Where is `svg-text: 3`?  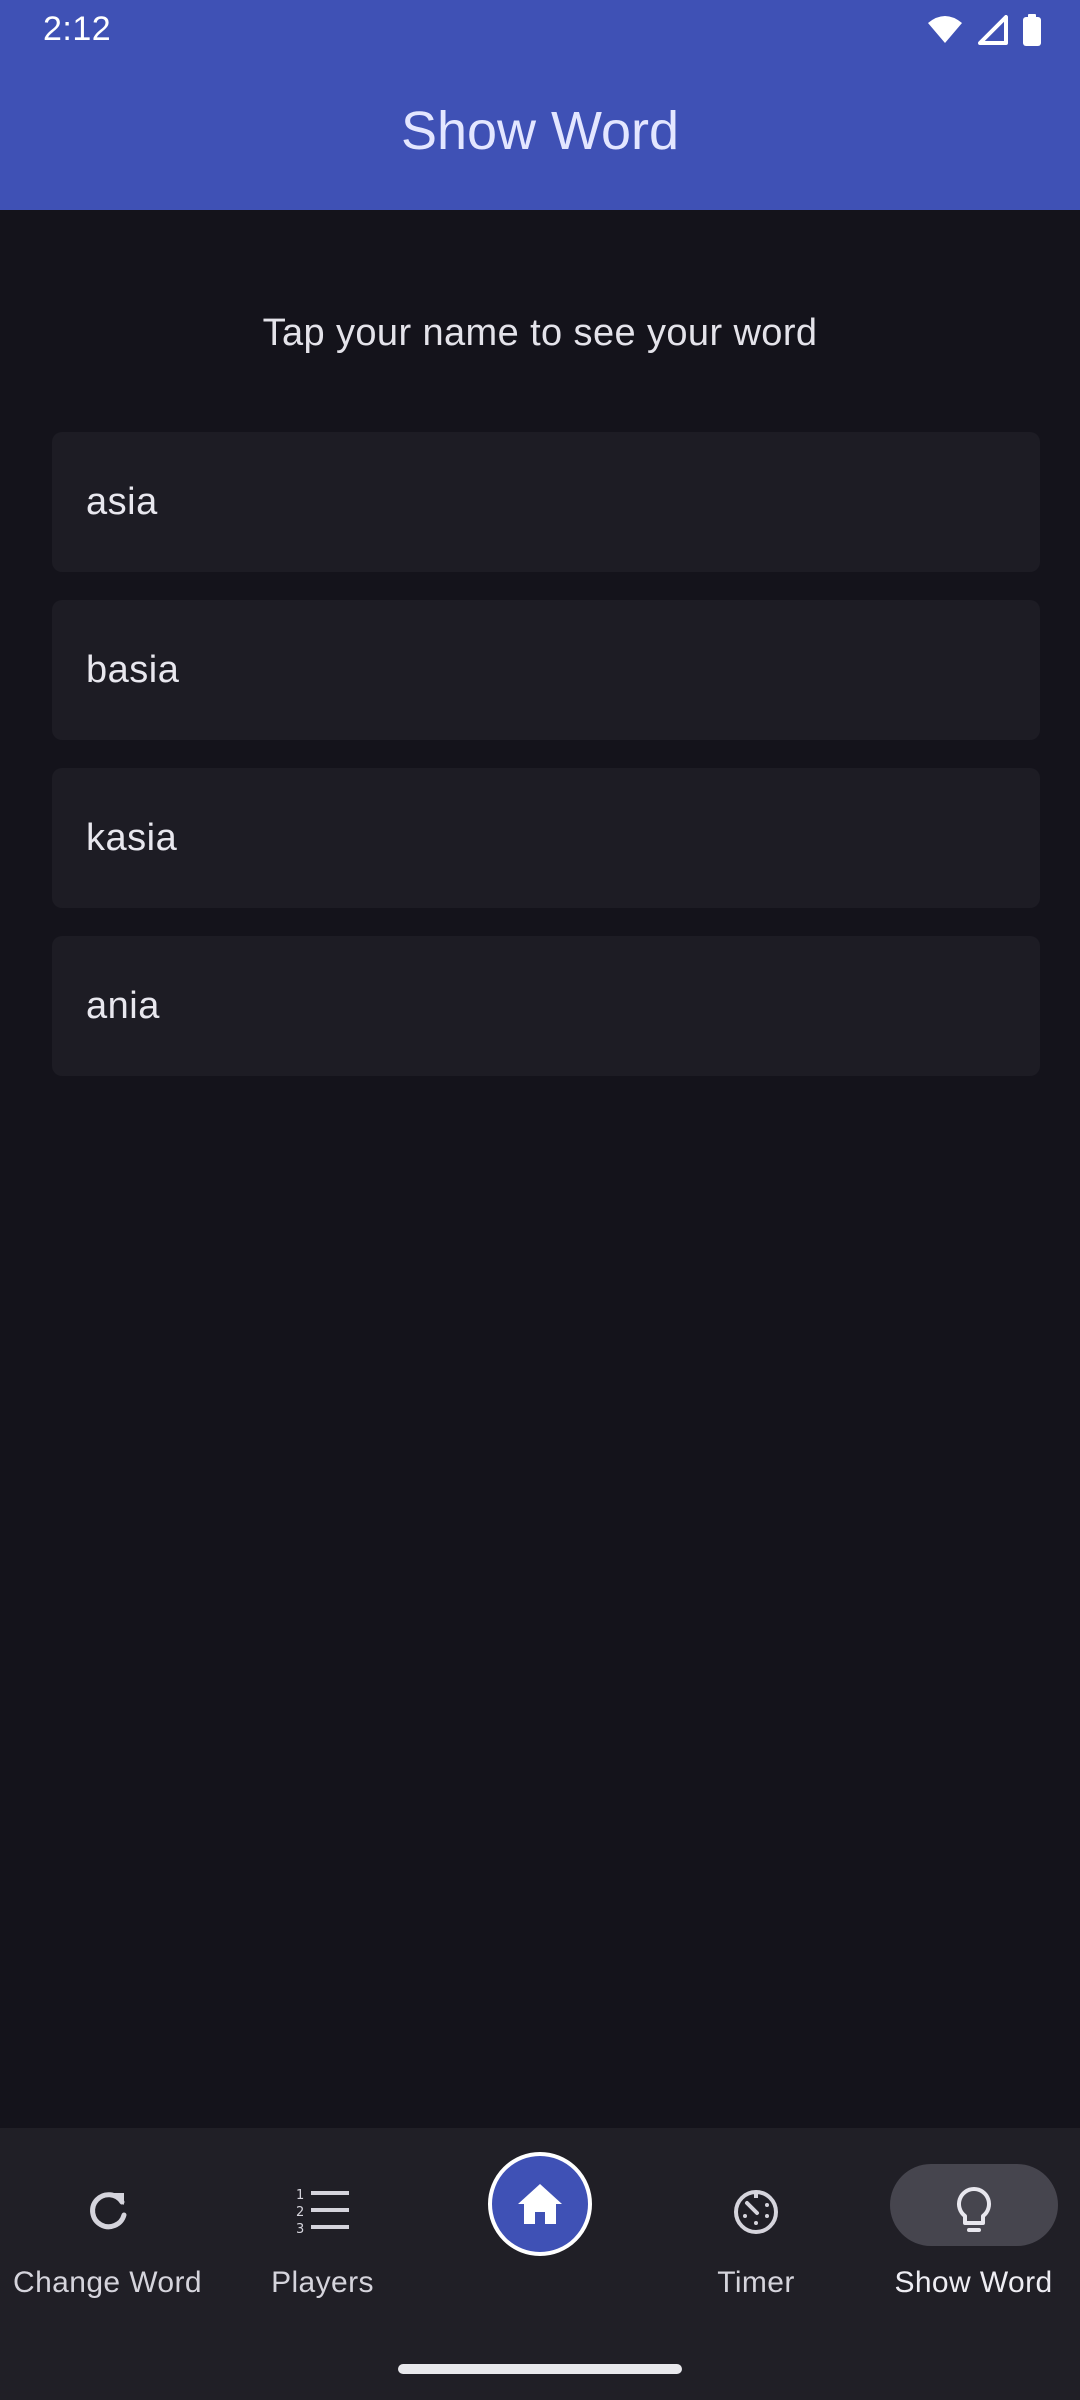
svg-text: 3 is located at coordinates (300, 2229).